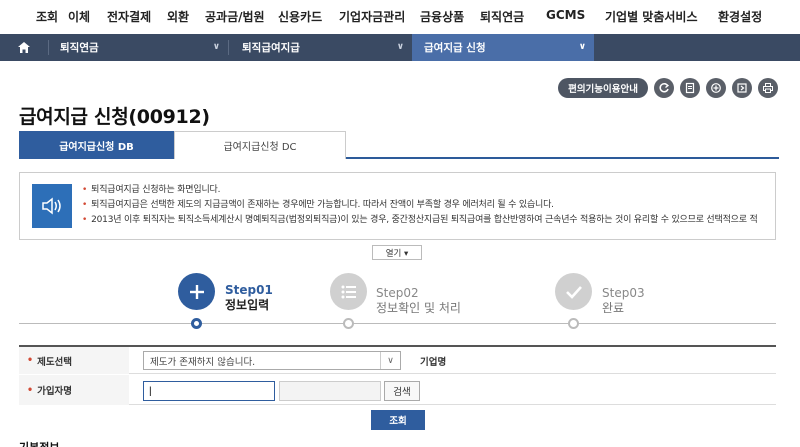  Describe the element at coordinates (178, 16) in the screenshot. I see `top-nav-item-forex: 외환` at that location.